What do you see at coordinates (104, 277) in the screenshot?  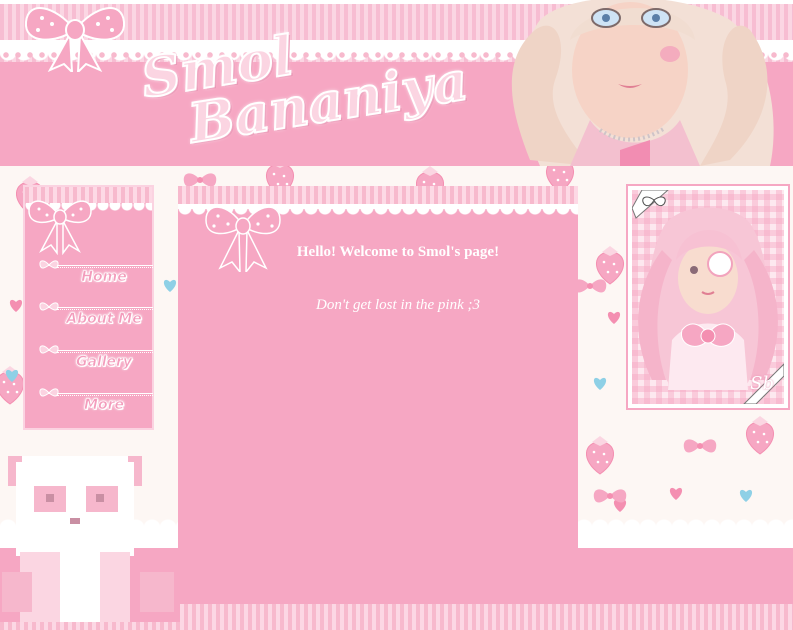 I see `nav-home-label: Home` at bounding box center [104, 277].